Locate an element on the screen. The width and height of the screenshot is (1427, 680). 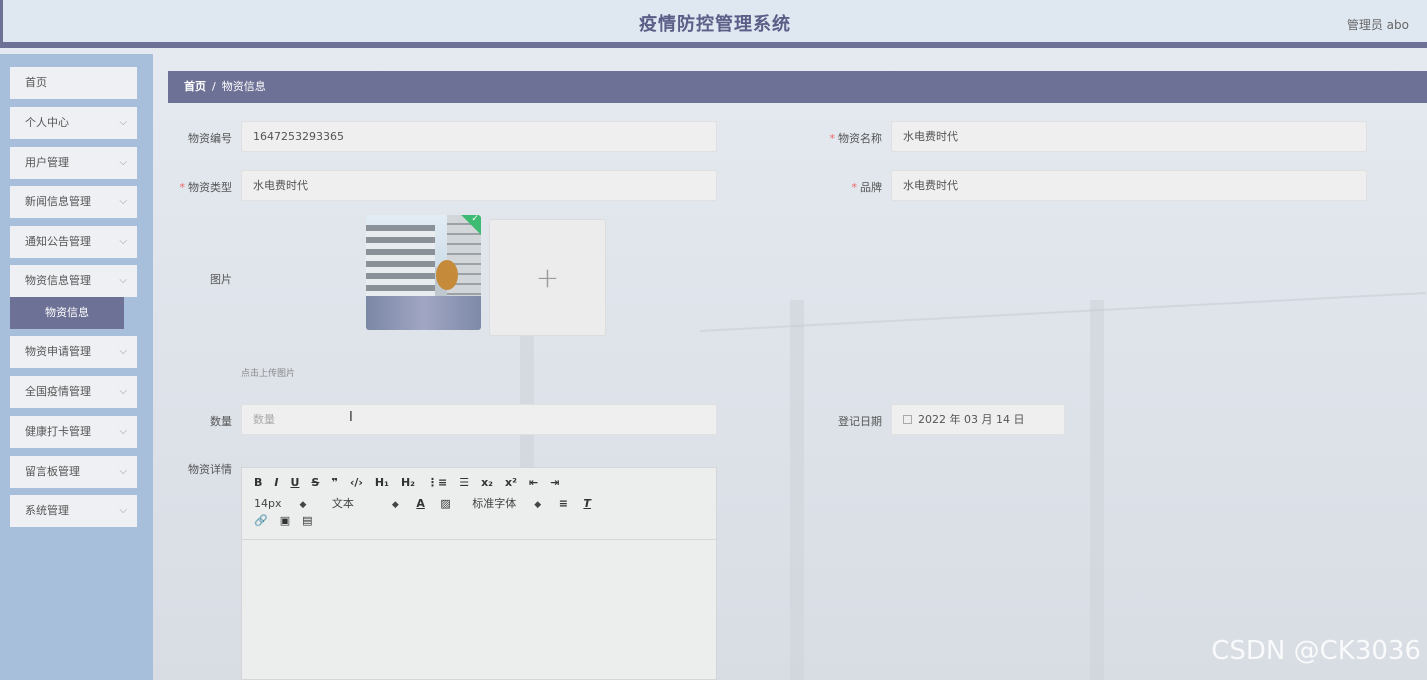
image-label: 图片 is located at coordinates (221, 279).